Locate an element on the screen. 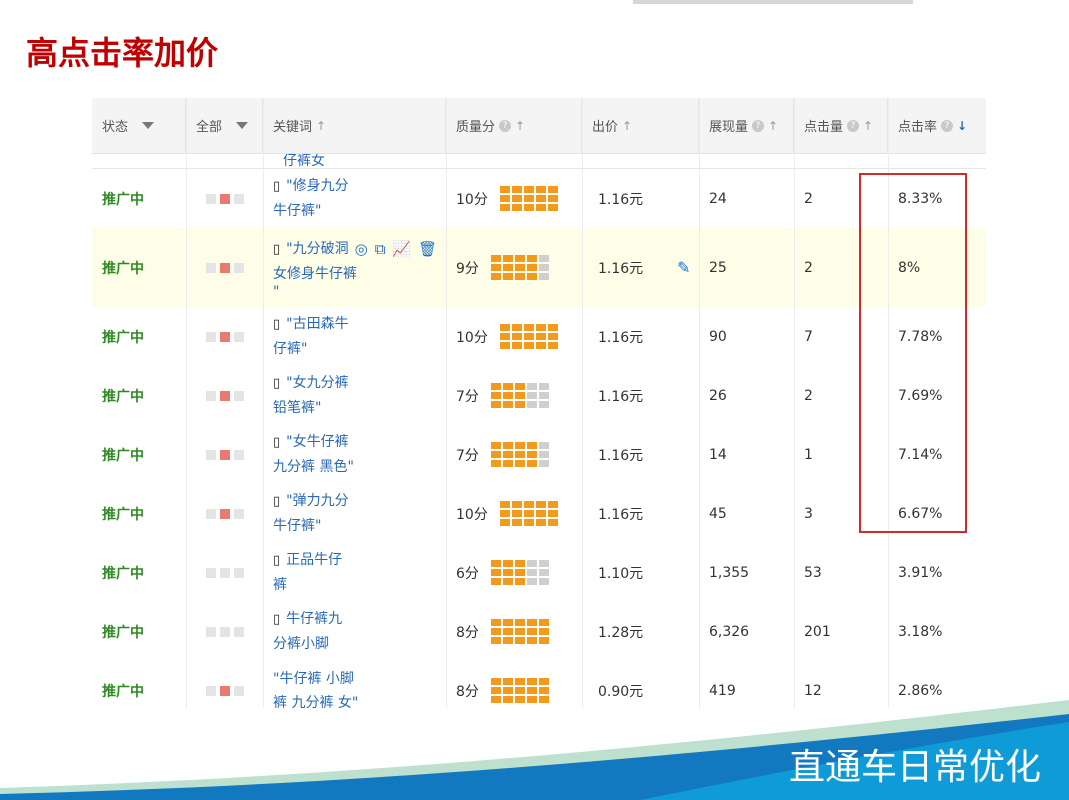 This screenshot has width=1069, height=800. keyword-line-1: "牛仔裤 小脚 is located at coordinates (315, 679).